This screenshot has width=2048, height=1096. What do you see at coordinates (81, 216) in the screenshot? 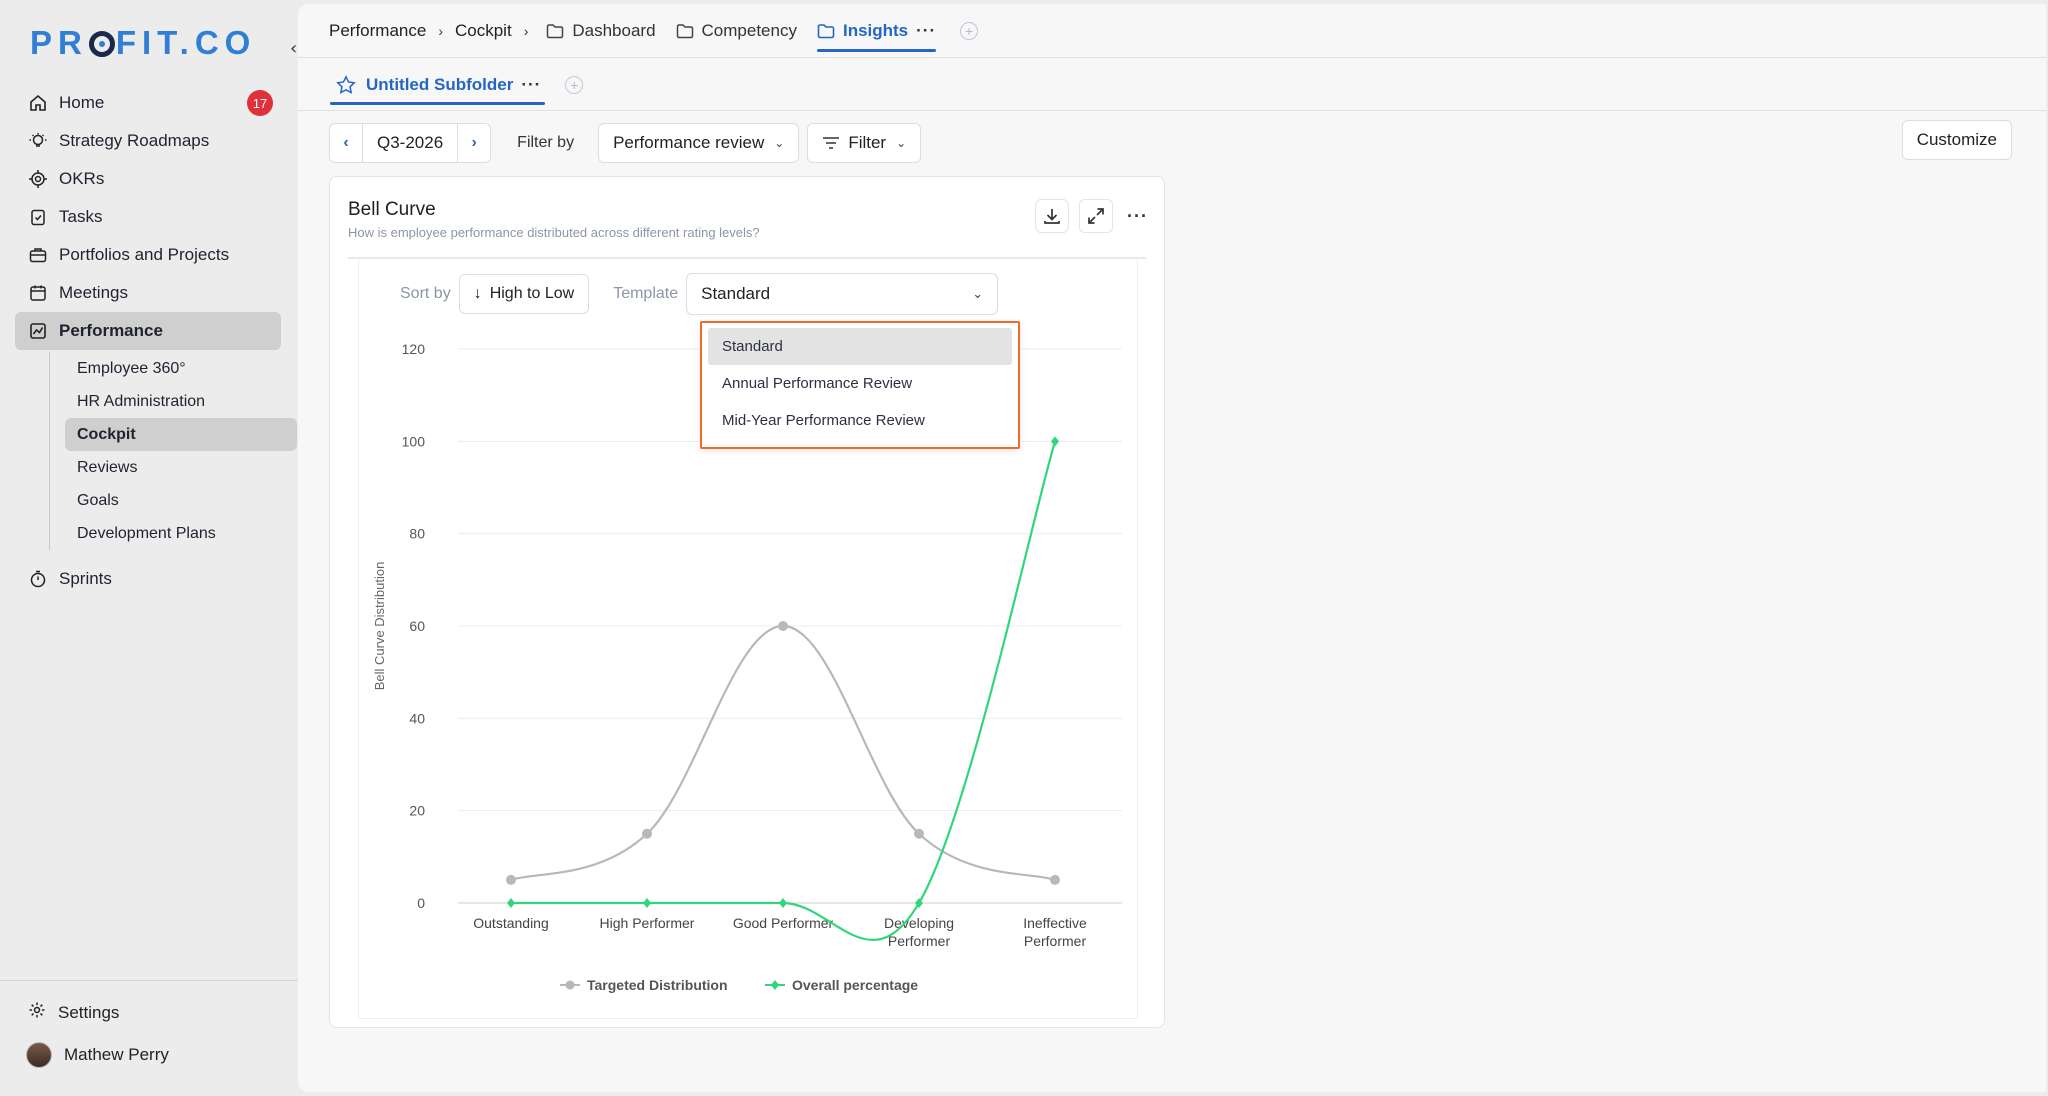
I see `sidebar-item-label: Tasks` at bounding box center [81, 216].